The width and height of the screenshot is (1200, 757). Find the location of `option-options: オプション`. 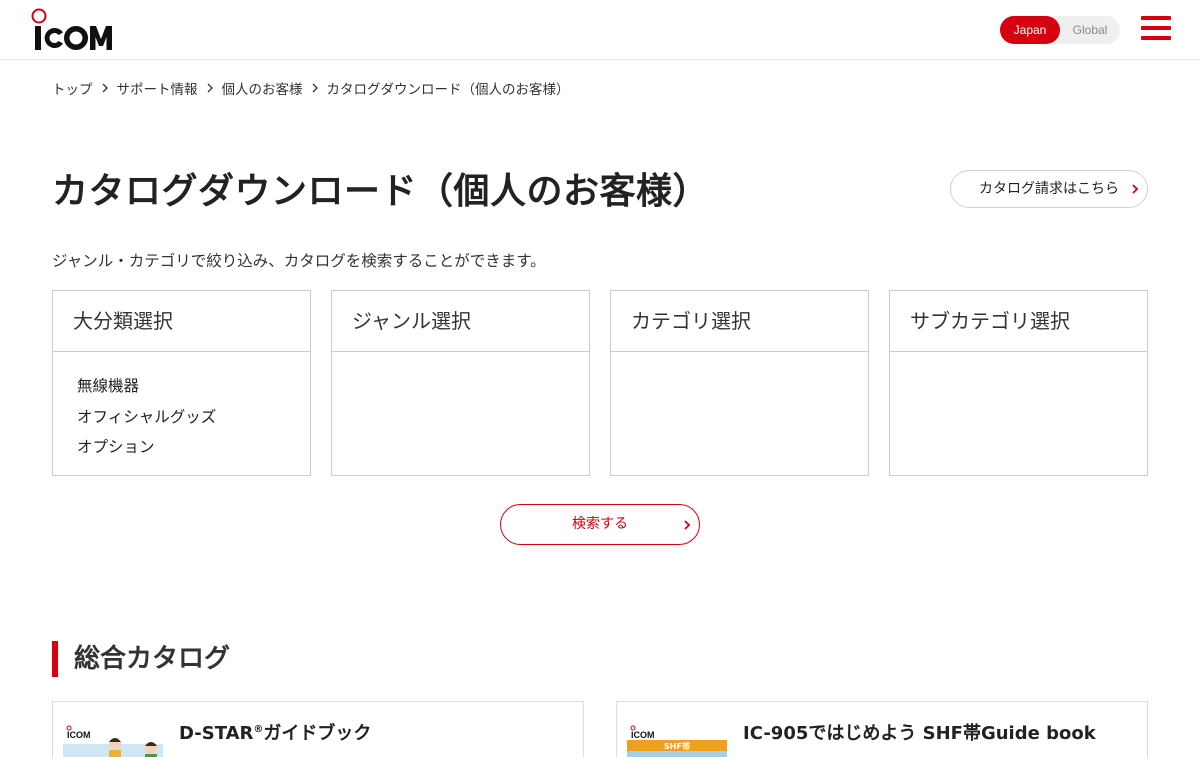

option-options: オプション is located at coordinates (193, 447).